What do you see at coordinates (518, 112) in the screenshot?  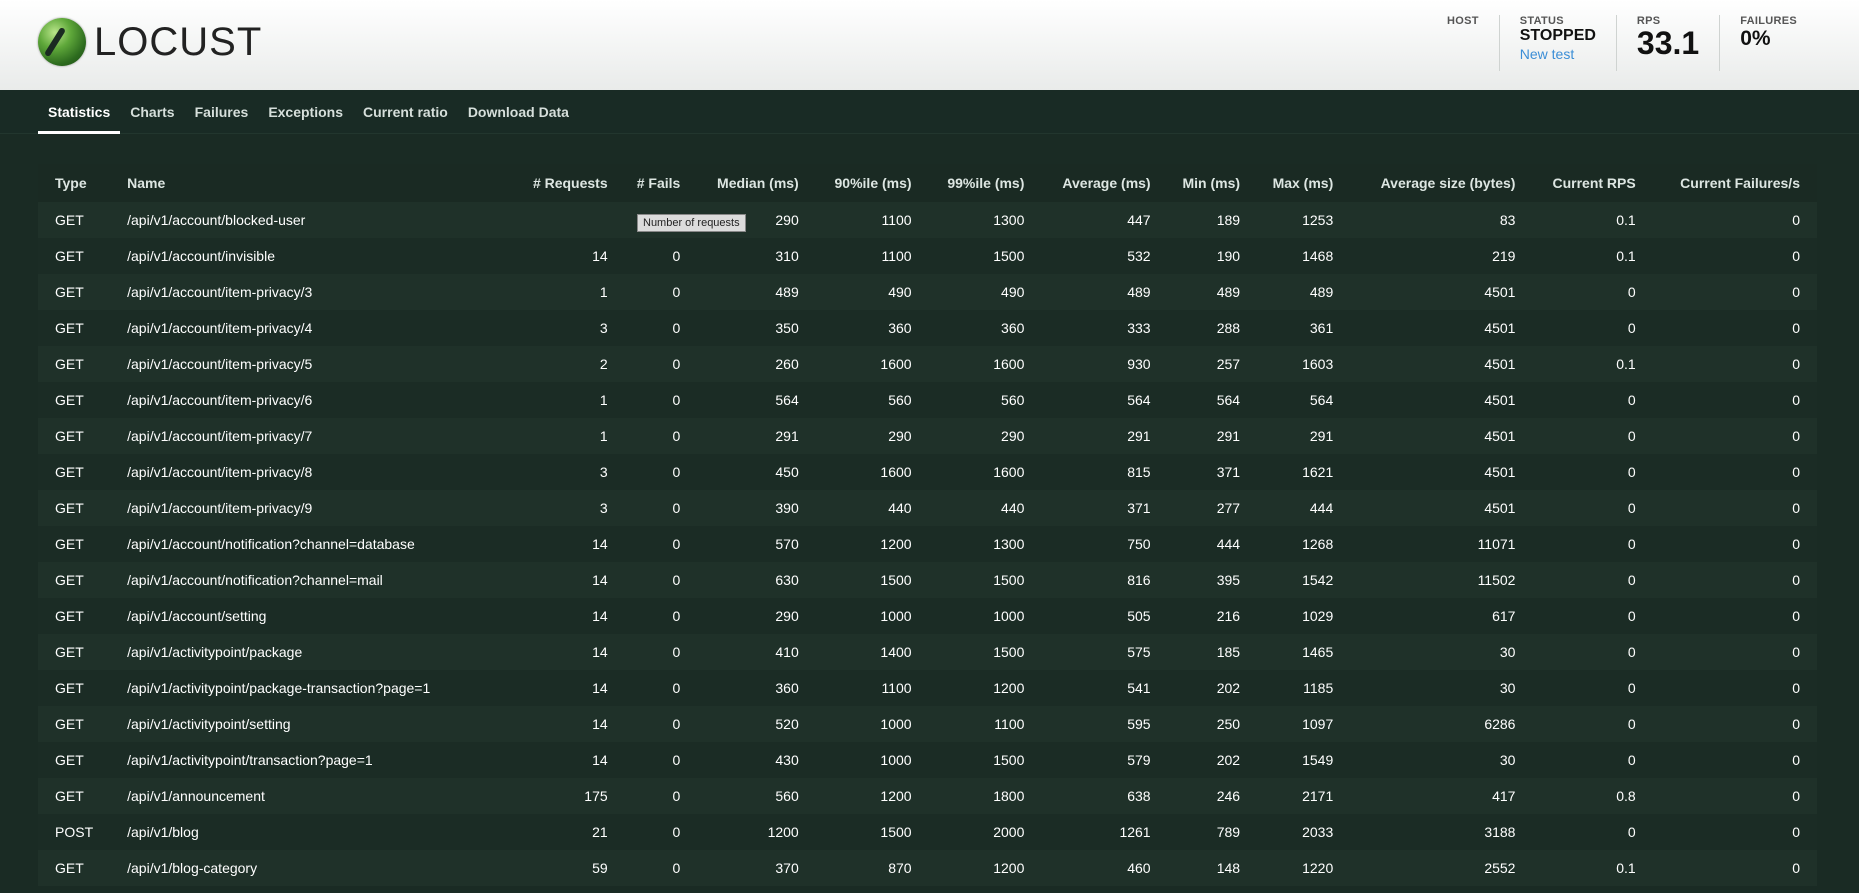 I see `tab-download-data: Download Data` at bounding box center [518, 112].